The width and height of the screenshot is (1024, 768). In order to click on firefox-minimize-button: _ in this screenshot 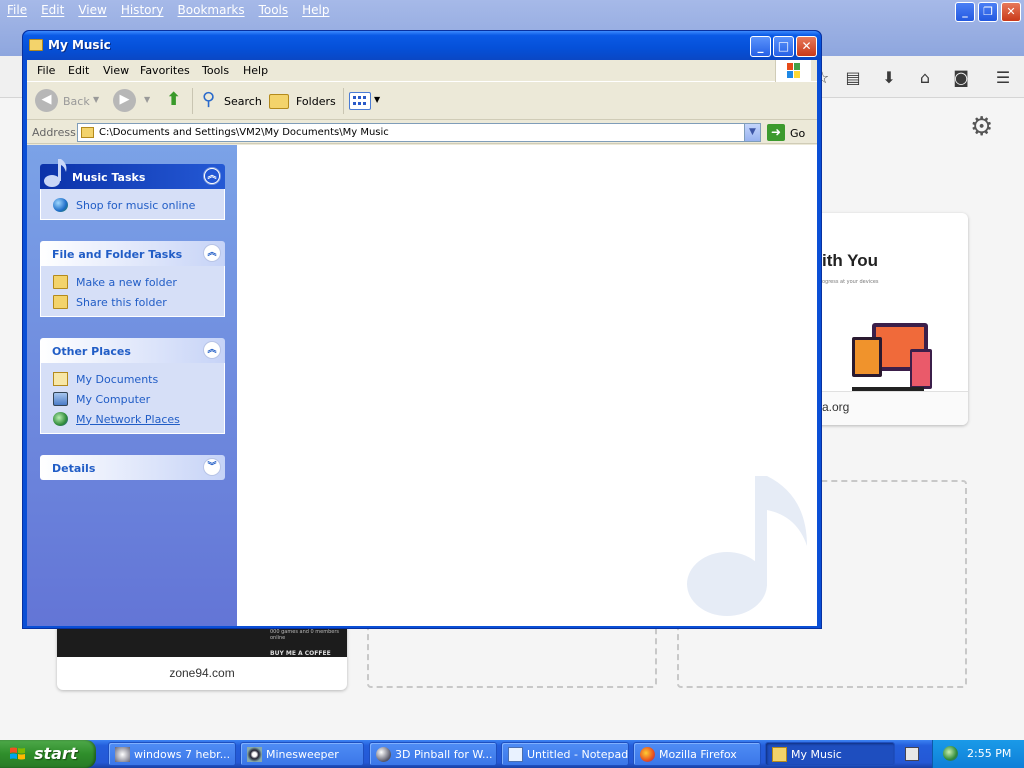, I will do `click(965, 12)`.